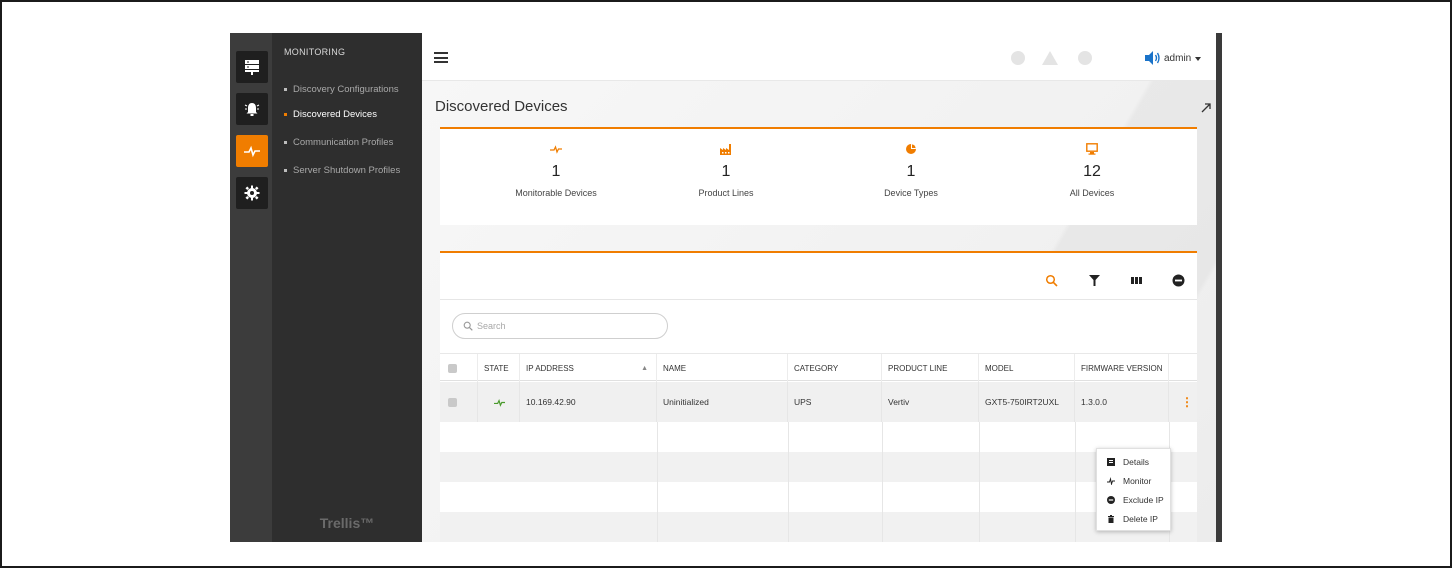  I want to click on expand-icon, so click(1206, 107).